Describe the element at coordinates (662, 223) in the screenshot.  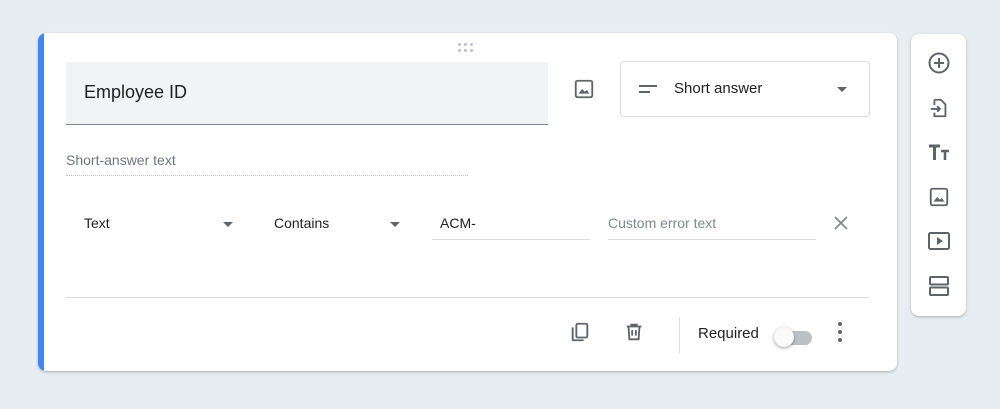
I see `custom-error-placeholder: Custom error text` at that location.